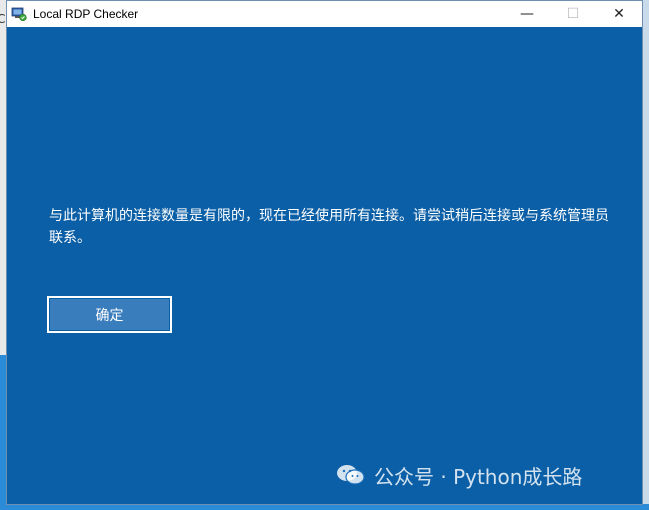 This screenshot has width=649, height=510. What do you see at coordinates (478, 476) in the screenshot?
I see `watermark-text: 公众号 · Python成长路` at bounding box center [478, 476].